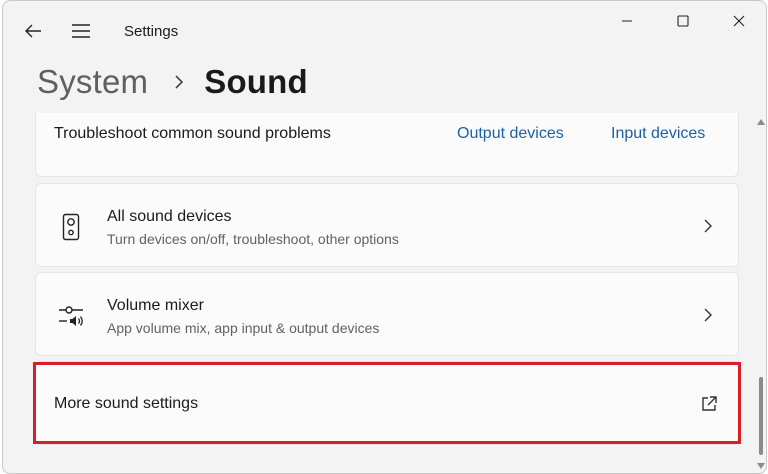 This screenshot has height=474, width=768. I want to click on minimize-button, so click(627, 21).